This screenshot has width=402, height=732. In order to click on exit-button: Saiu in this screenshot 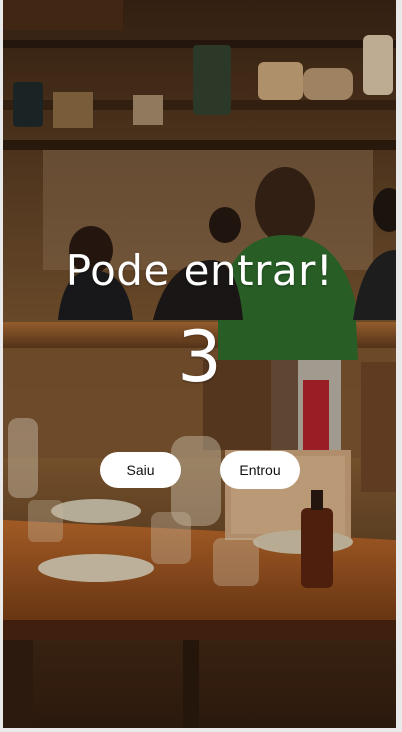, I will do `click(140, 470)`.